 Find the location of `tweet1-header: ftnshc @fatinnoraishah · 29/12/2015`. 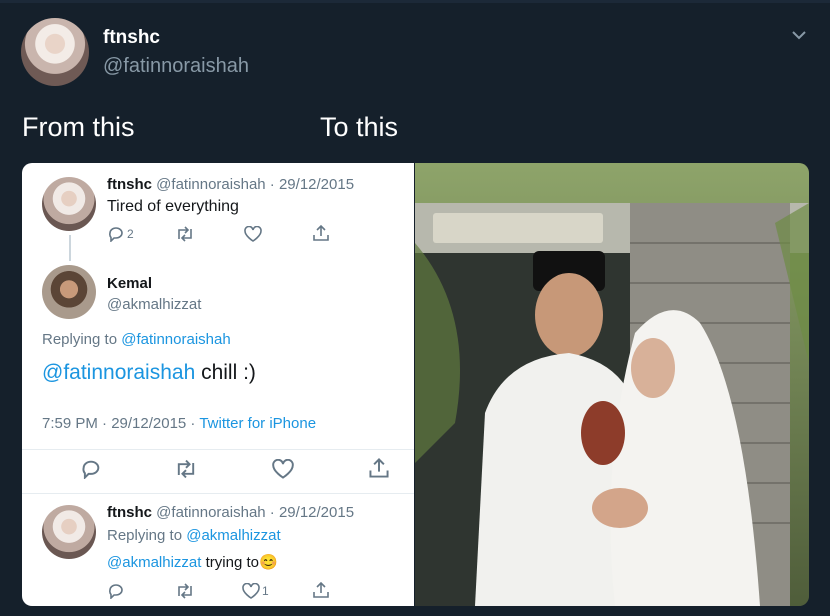

tweet1-header: ftnshc @fatinnoraishah · 29/12/2015 is located at coordinates (230, 184).